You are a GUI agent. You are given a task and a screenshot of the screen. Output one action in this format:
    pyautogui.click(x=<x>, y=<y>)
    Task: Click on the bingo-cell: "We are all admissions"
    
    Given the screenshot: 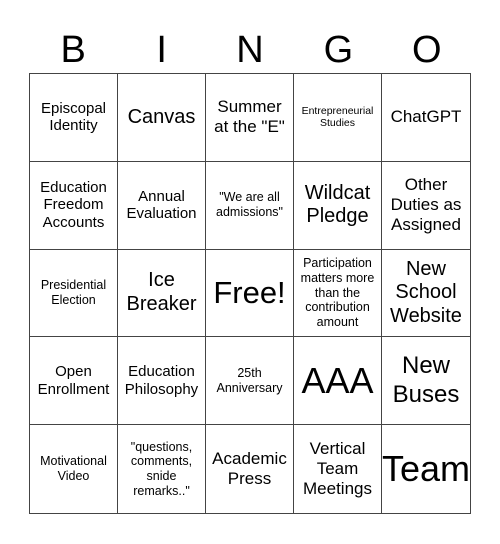 What is the action you would take?
    pyautogui.click(x=250, y=205)
    